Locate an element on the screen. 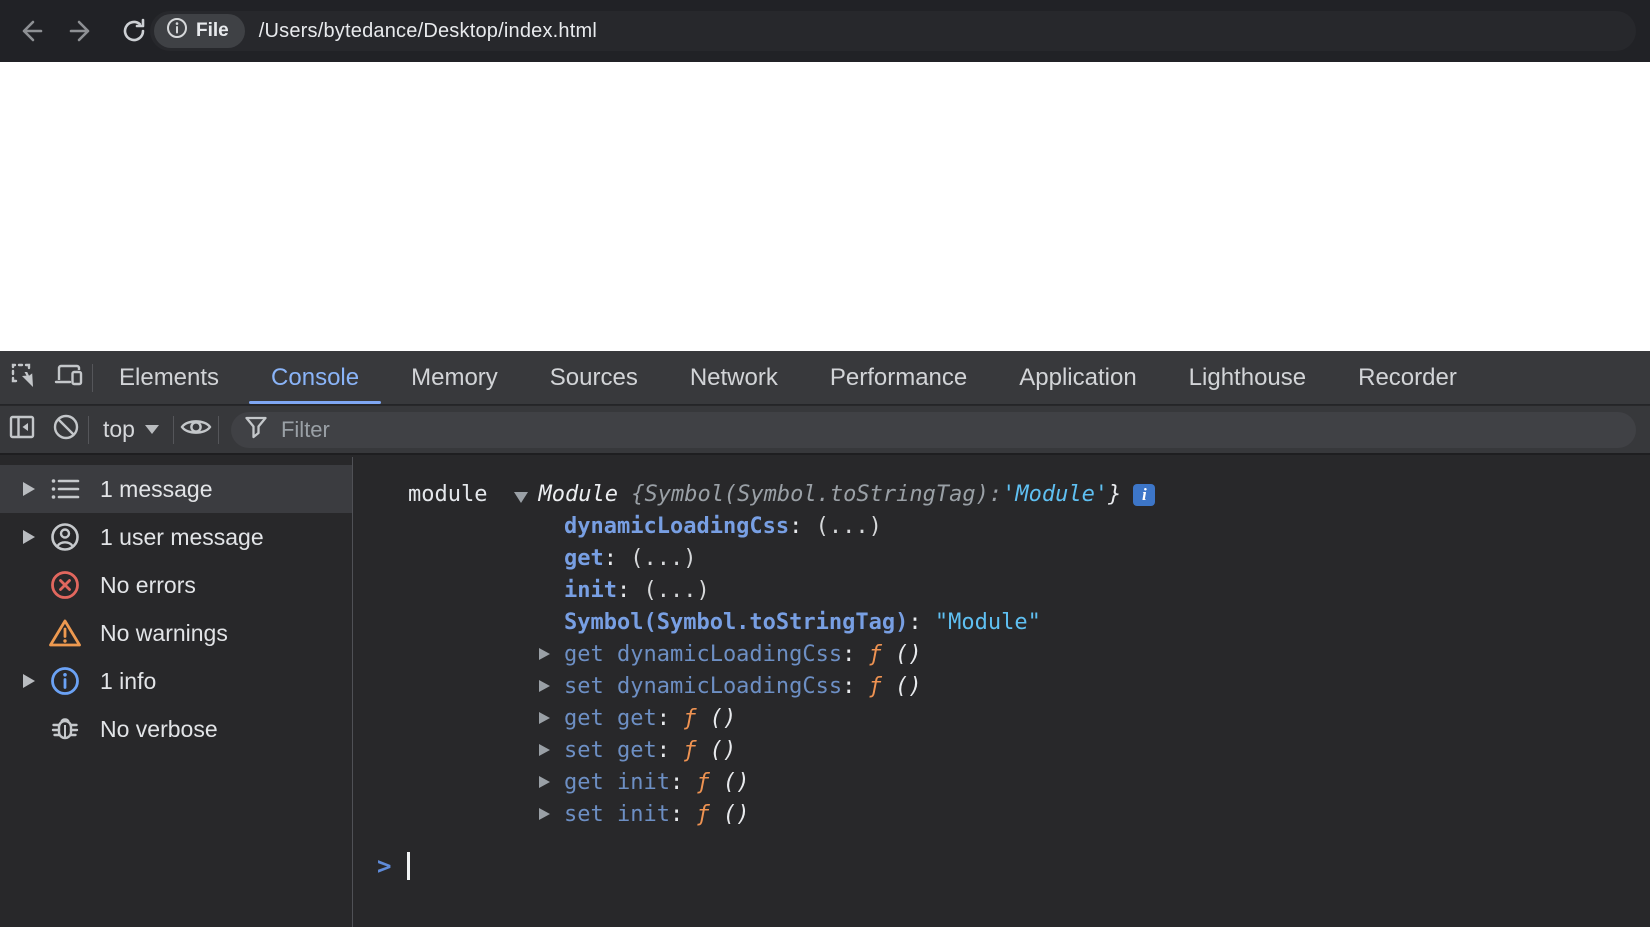  object-class: Module is located at coordinates (578, 494).